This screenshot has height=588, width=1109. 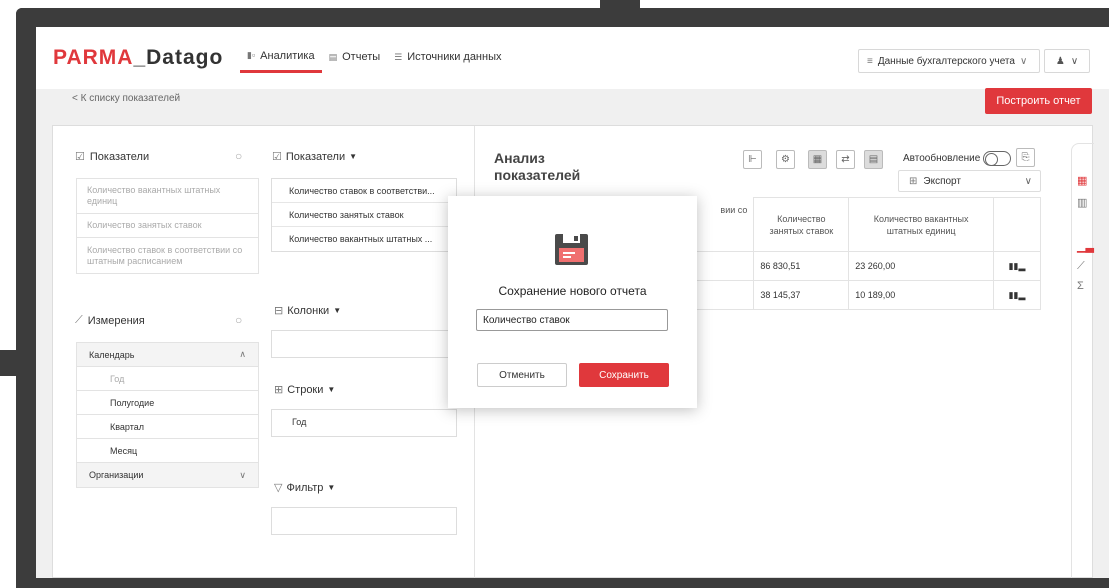 What do you see at coordinates (624, 375) in the screenshot?
I see `save-button: Сохранить` at bounding box center [624, 375].